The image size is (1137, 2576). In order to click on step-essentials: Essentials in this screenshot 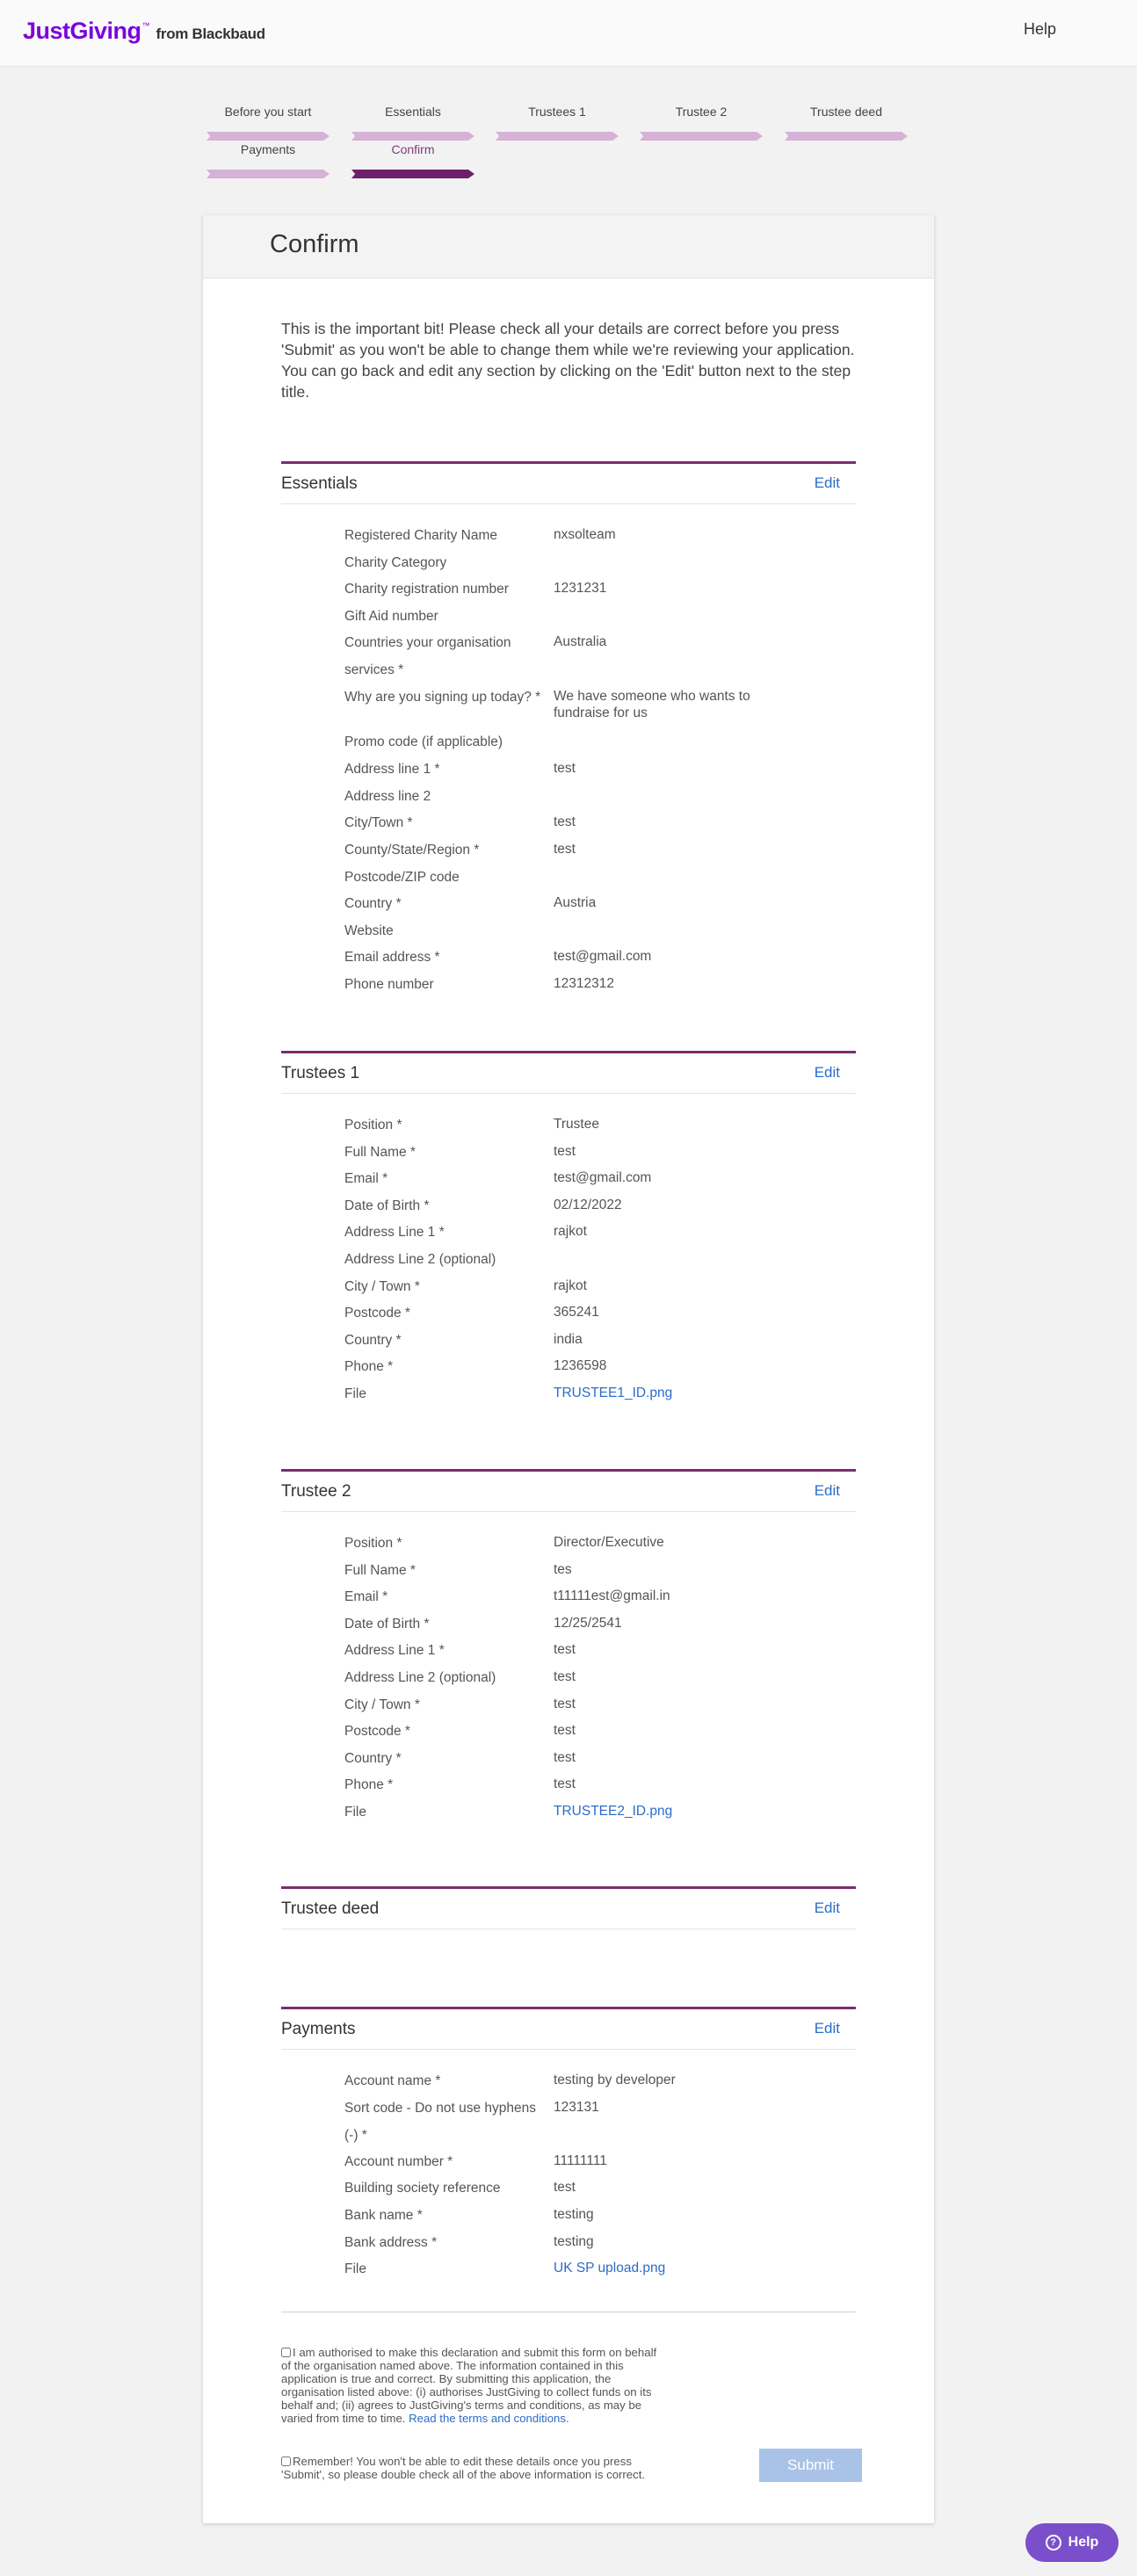, I will do `click(412, 112)`.